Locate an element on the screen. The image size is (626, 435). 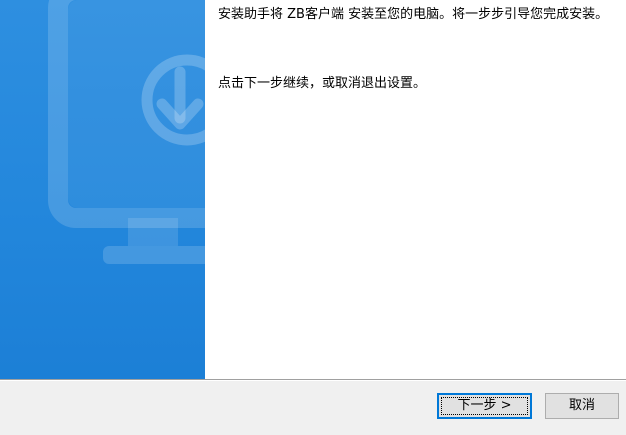
next-button: 下一步 > is located at coordinates (484, 406).